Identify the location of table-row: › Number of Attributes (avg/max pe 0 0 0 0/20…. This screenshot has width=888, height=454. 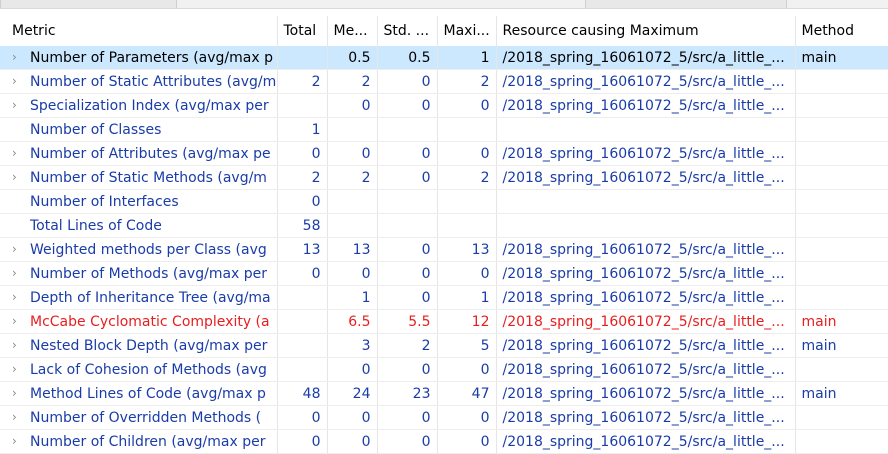
(444, 153).